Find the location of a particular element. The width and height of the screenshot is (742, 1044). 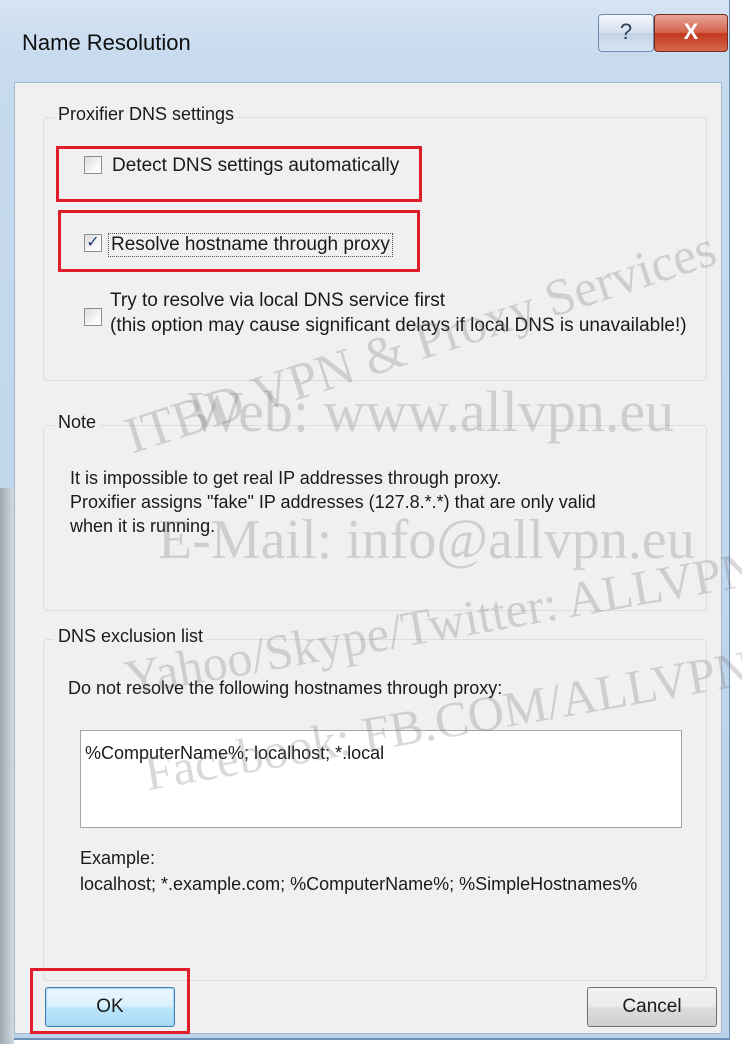

note-line-3: when it is running. is located at coordinates (143, 526).